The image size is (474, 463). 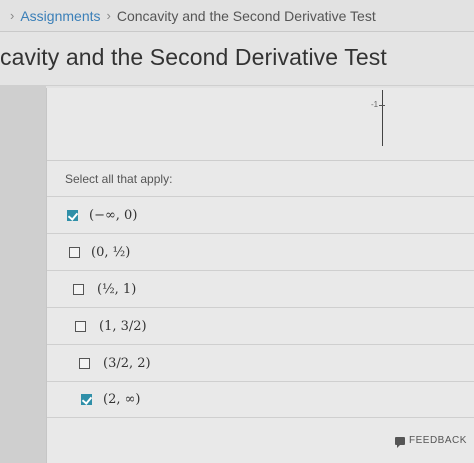 What do you see at coordinates (60, 16) in the screenshot?
I see `breadcrumb-assignments-link: Assignments` at bounding box center [60, 16].